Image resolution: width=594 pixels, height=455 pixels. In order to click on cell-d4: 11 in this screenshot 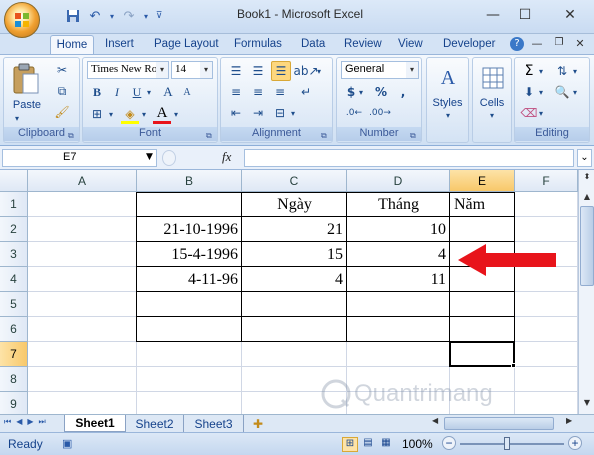, I will do `click(398, 279)`.